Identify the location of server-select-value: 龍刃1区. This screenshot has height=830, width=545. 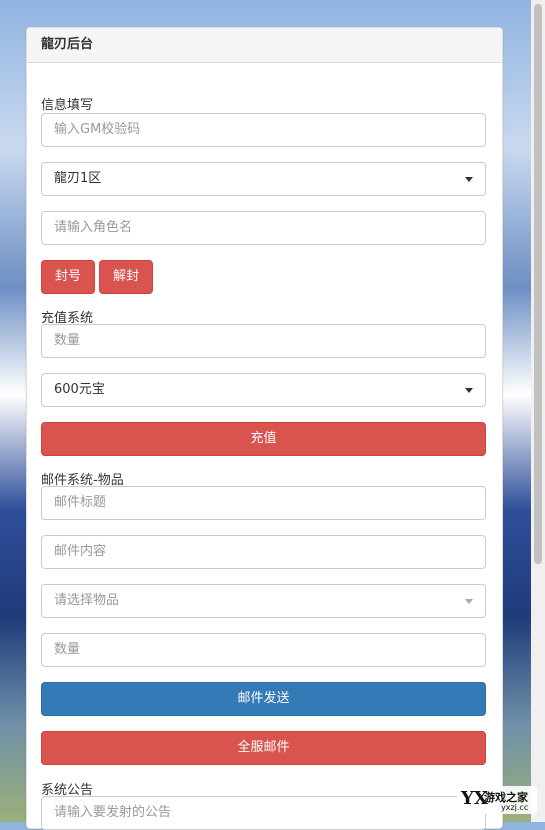
(78, 178).